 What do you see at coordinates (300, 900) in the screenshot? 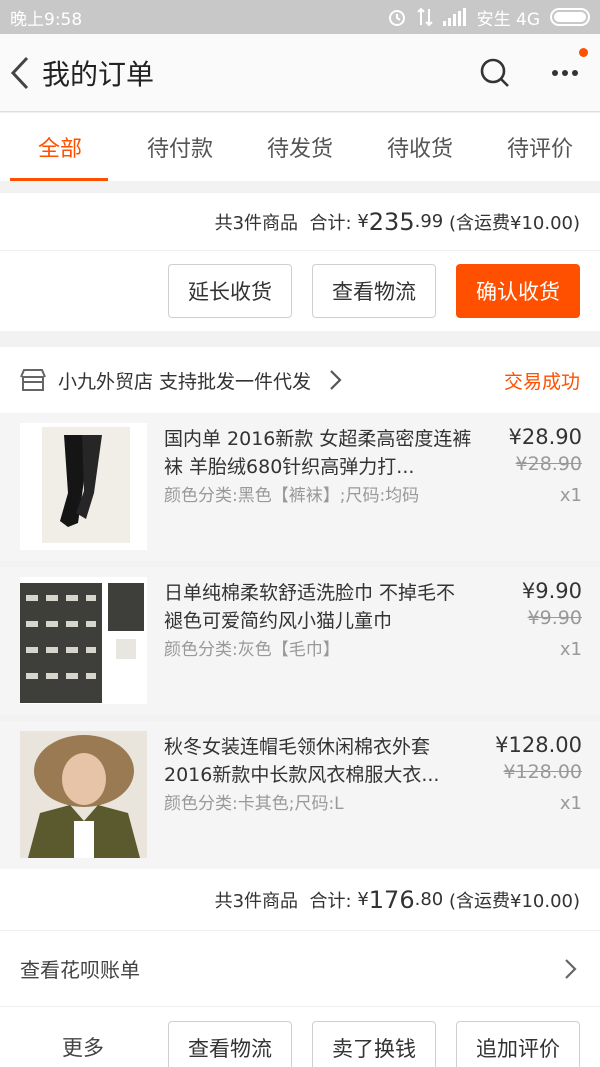
I see `order-summary: 共3件商品 合计: ¥ 176 .80 (含运费¥10.00)` at bounding box center [300, 900].